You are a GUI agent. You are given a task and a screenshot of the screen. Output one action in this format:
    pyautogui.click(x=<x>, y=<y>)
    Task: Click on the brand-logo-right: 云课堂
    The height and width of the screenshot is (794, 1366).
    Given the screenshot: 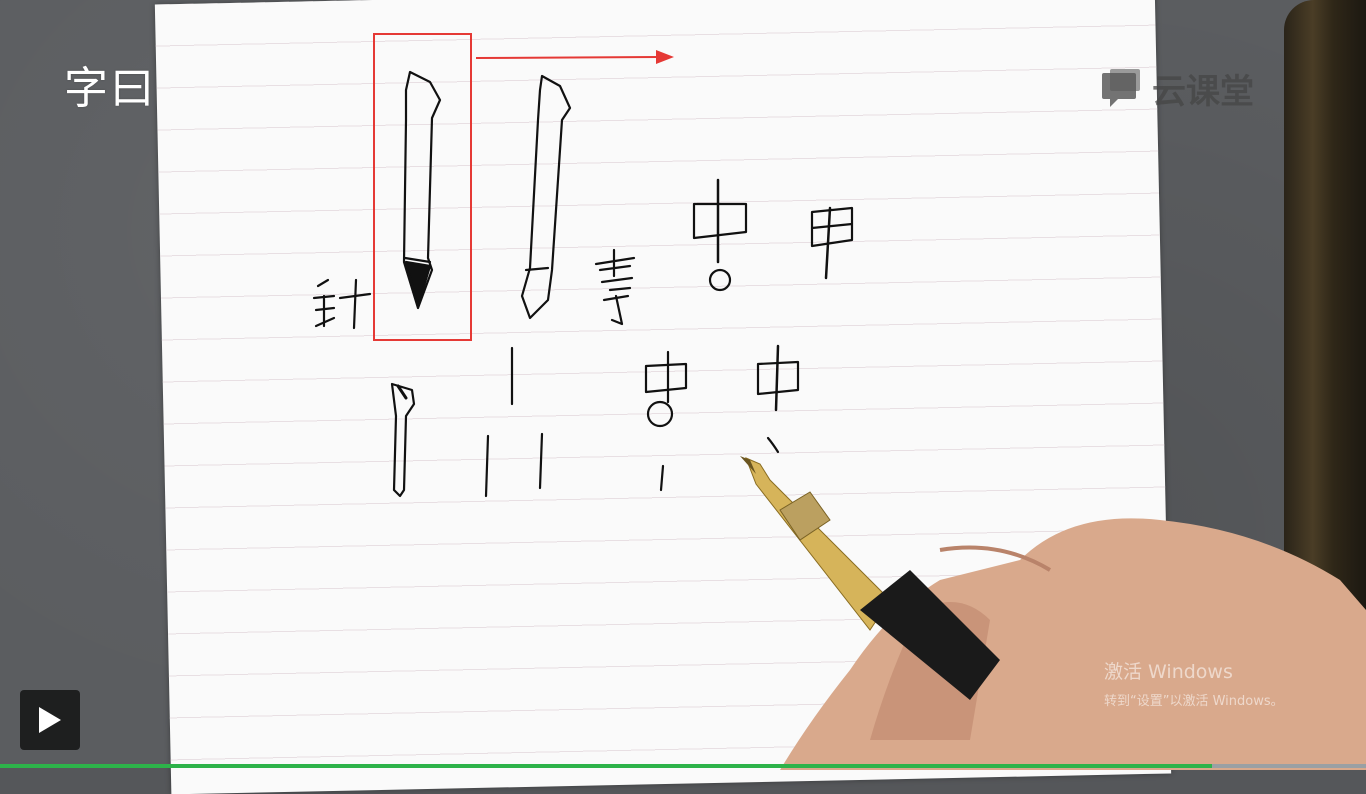 What is the action you would take?
    pyautogui.click(x=1177, y=88)
    